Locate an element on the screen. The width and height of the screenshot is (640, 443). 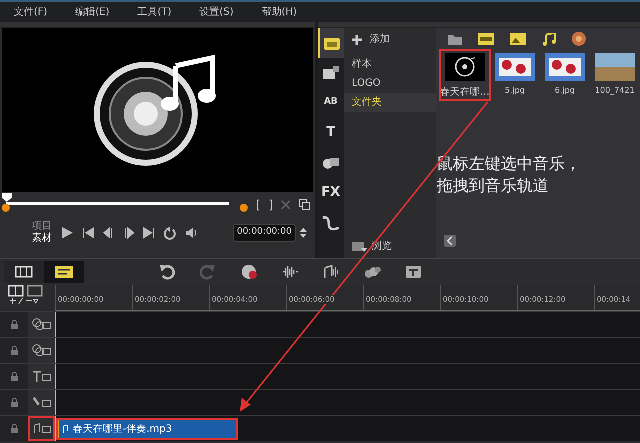
library-tab is located at coordinates (331, 43).